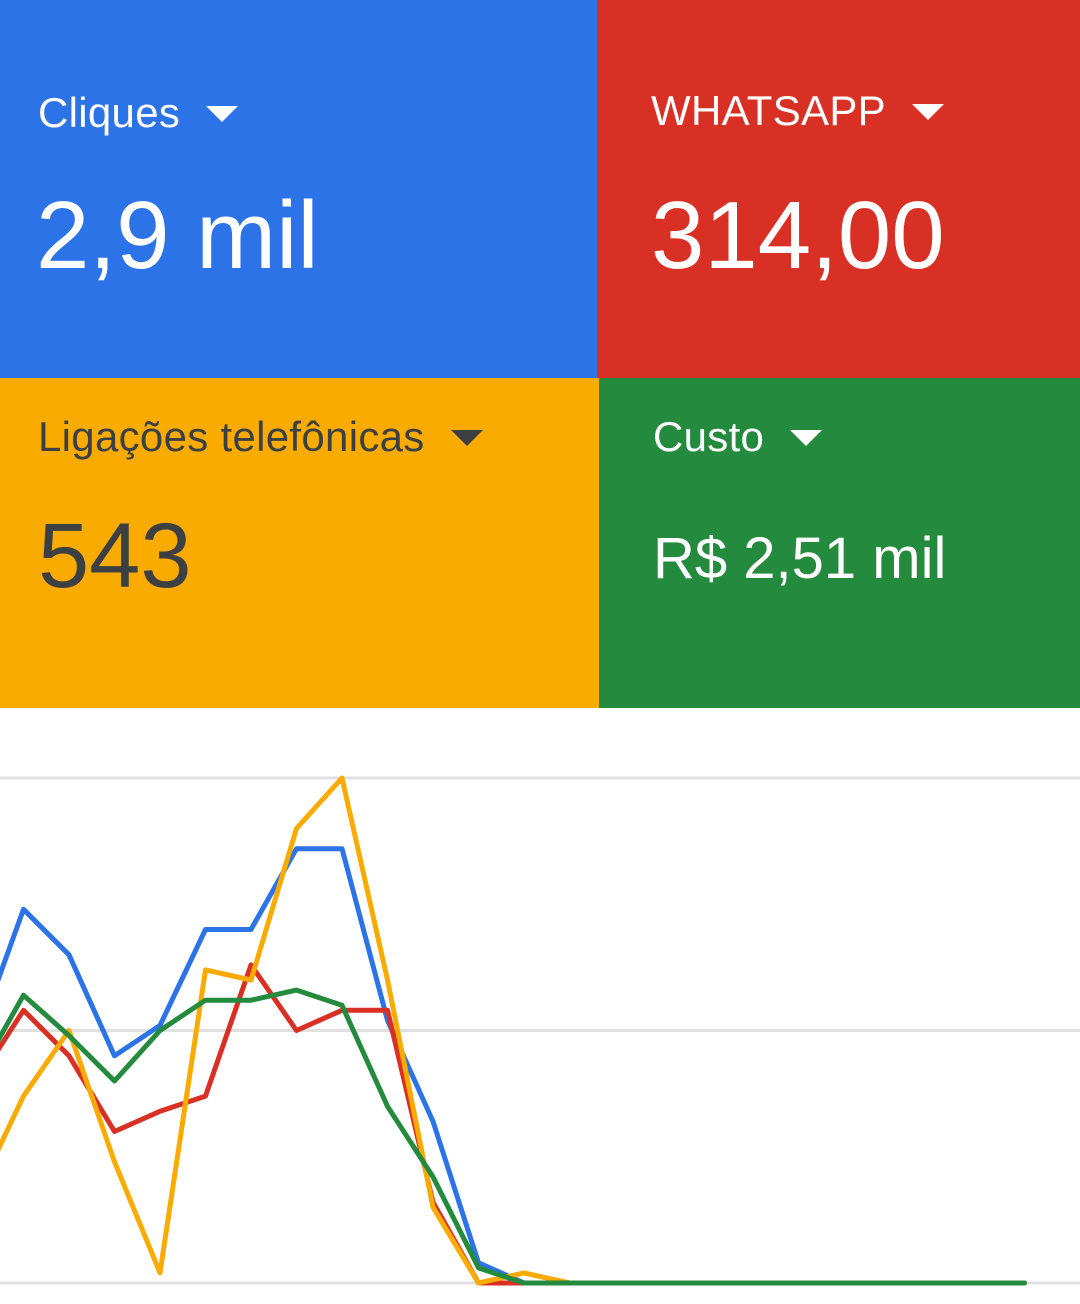  I want to click on metric-selector-whatsapp: WHATSAPP, so click(797, 111).